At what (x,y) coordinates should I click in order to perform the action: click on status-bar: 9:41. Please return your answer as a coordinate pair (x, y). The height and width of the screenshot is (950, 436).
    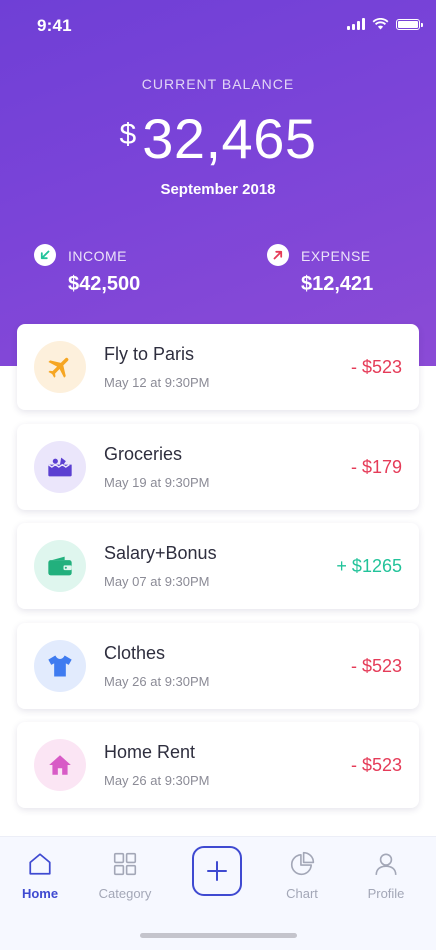
    Looking at the image, I should click on (218, 25).